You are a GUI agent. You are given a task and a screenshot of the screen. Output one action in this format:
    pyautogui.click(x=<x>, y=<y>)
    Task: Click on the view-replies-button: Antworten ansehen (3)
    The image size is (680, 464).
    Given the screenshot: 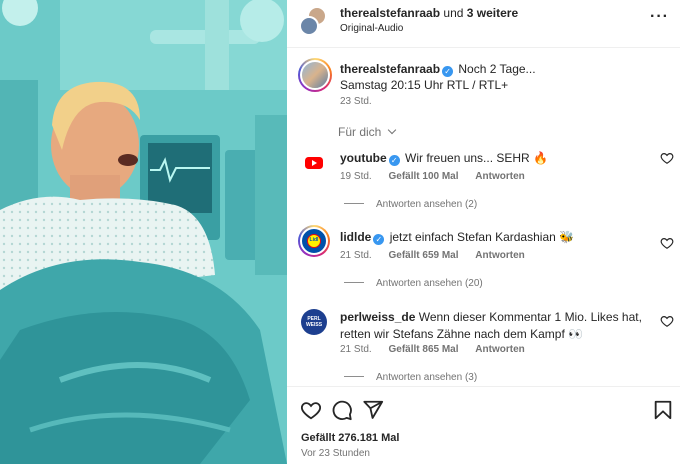 What is the action you would take?
    pyautogui.click(x=410, y=377)
    